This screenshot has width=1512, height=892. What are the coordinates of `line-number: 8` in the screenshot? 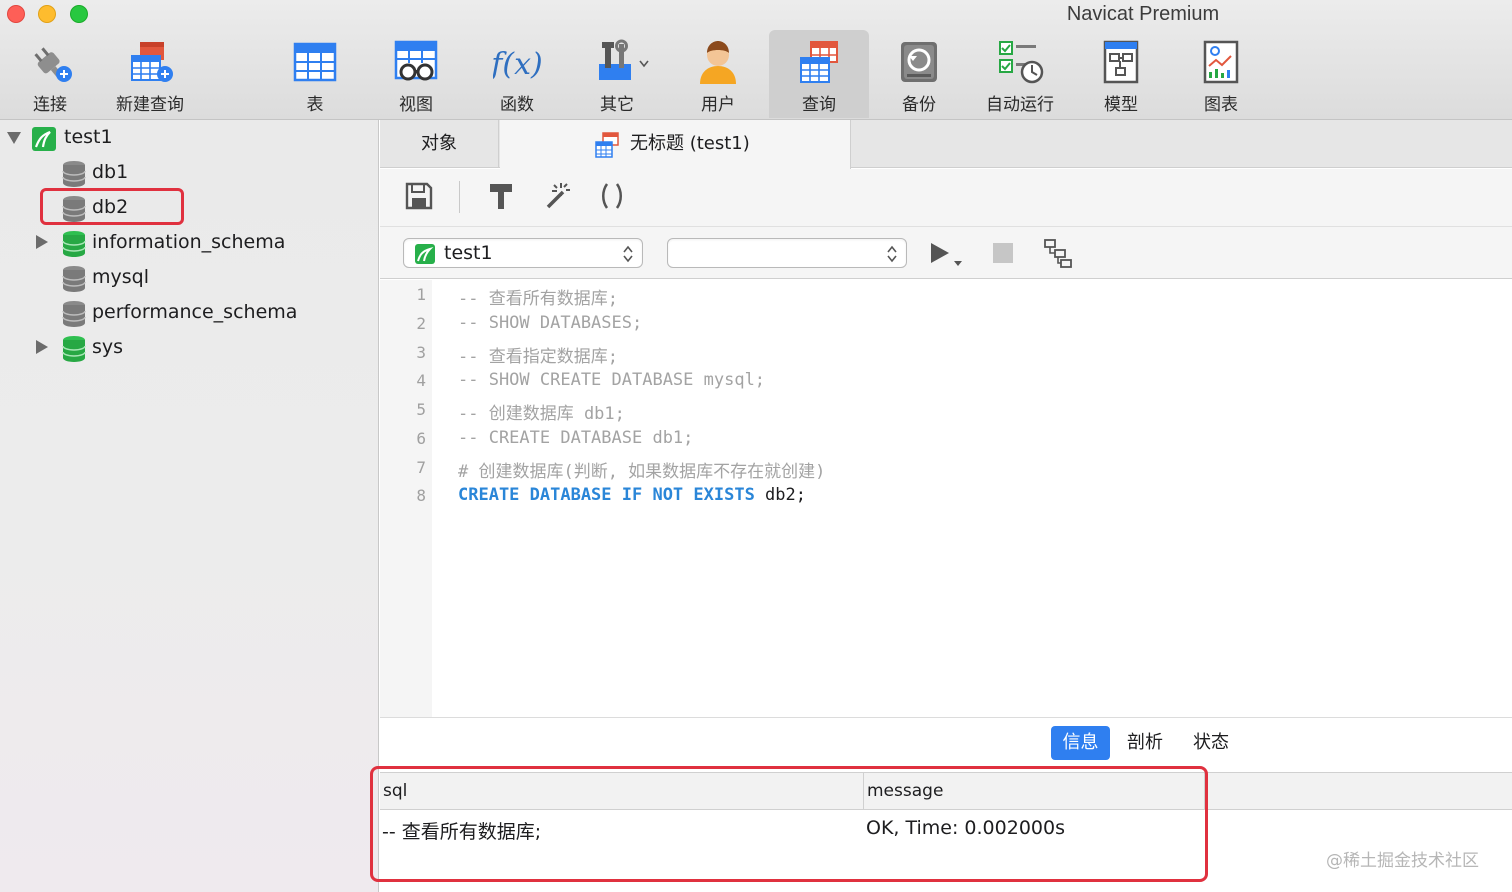 It's located at (421, 495).